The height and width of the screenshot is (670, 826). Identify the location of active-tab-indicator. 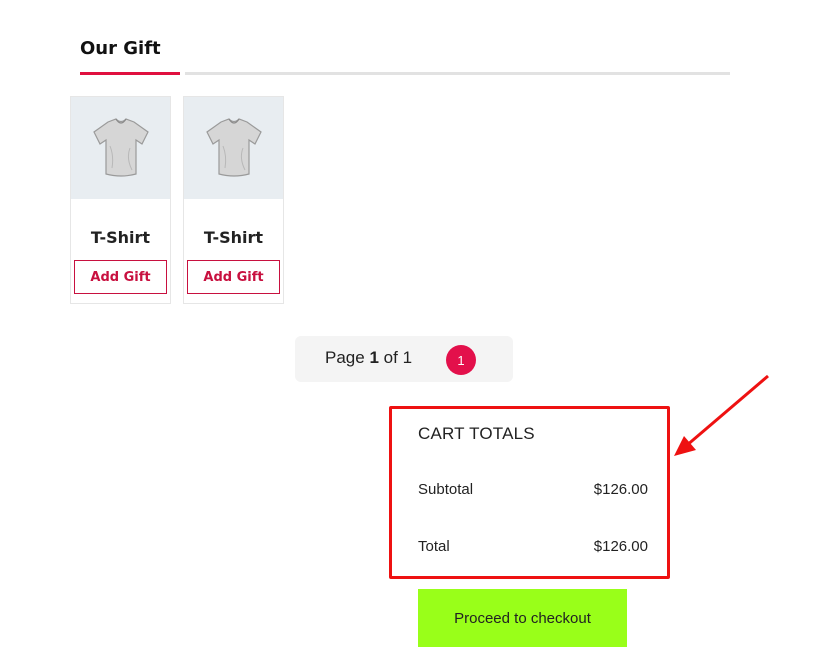
(130, 73).